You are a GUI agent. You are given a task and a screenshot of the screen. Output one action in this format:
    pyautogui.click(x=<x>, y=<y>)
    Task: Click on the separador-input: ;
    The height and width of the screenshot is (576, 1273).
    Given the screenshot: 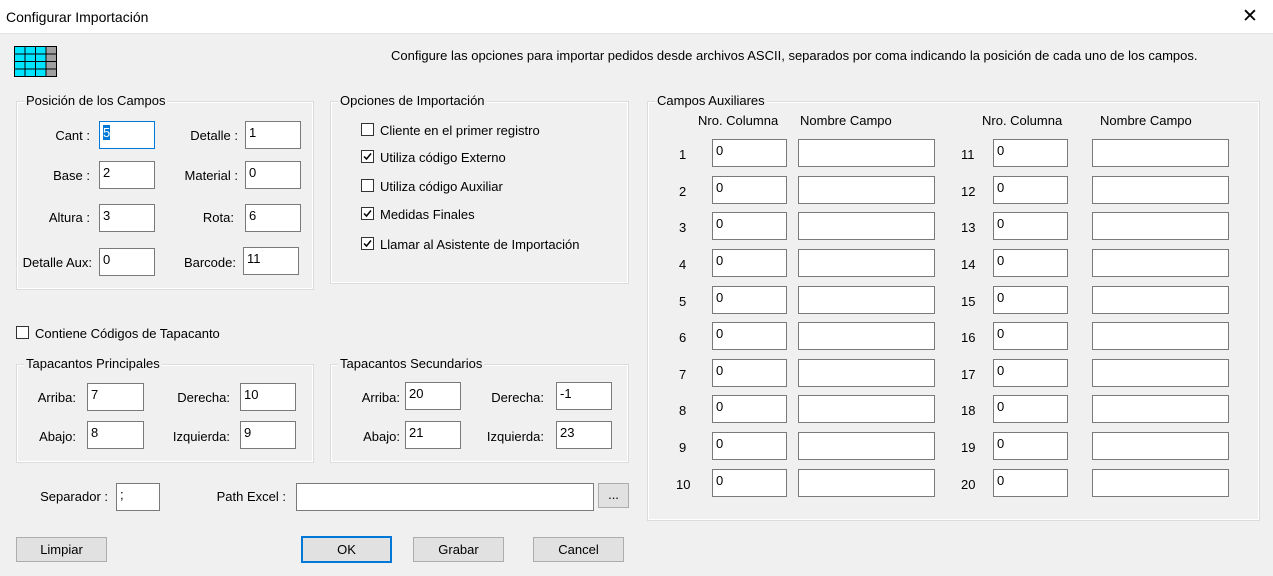 What is the action you would take?
    pyautogui.click(x=138, y=497)
    